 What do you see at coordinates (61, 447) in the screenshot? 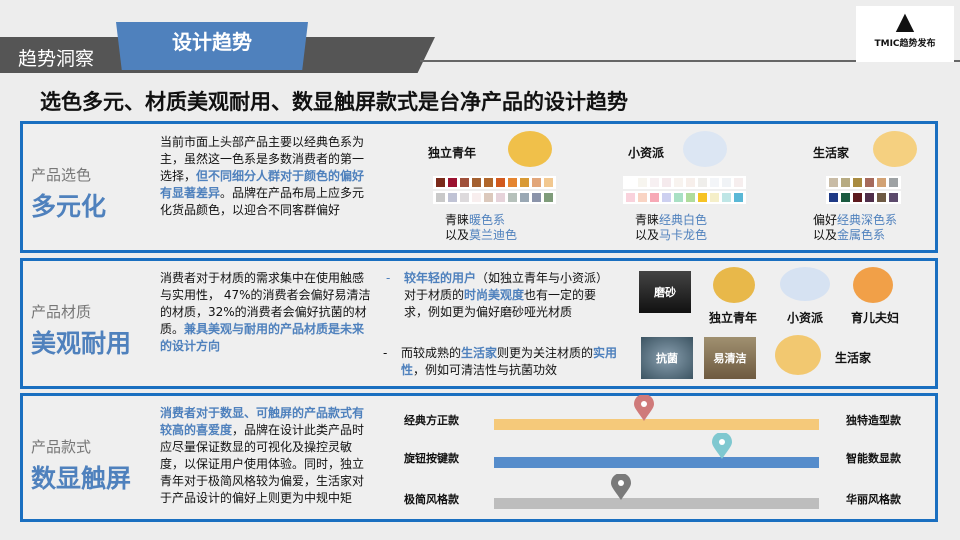
I see `category-subtitle: 产品款式` at bounding box center [61, 447].